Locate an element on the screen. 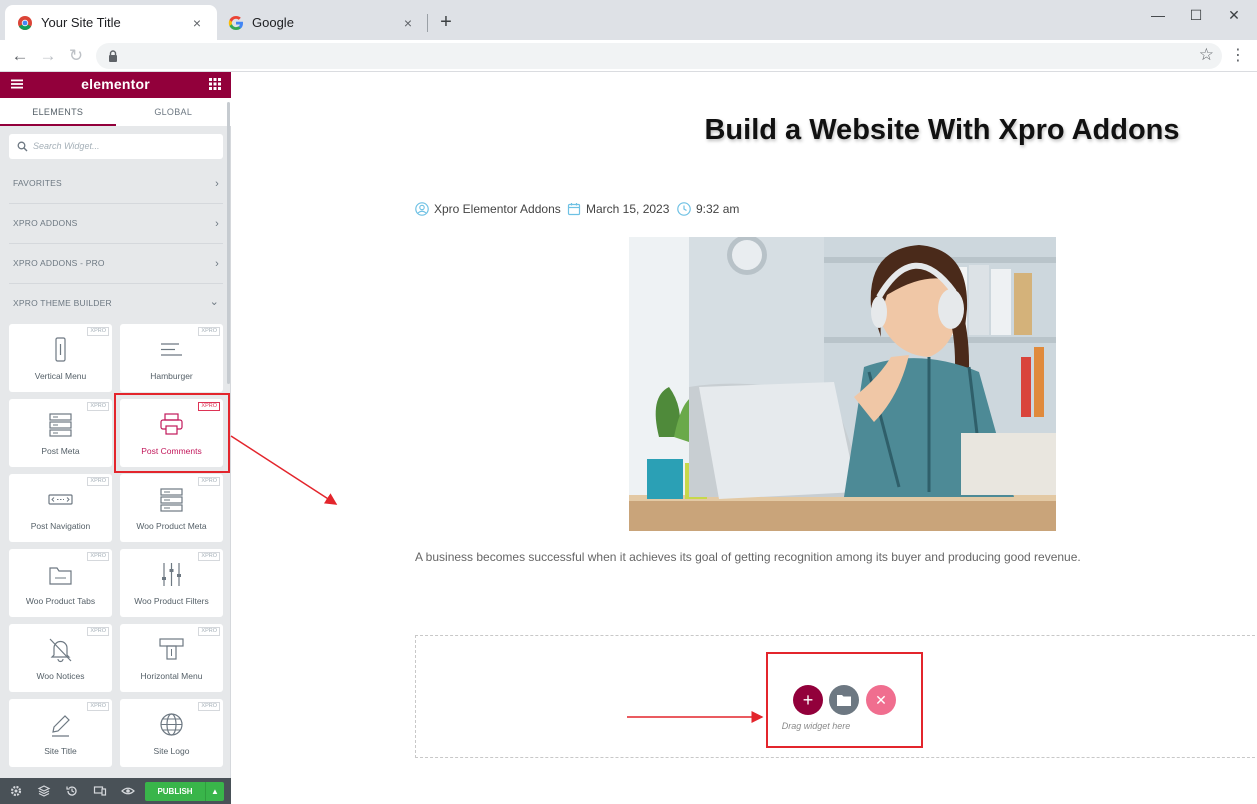  hamburger-icon is located at coordinates (171, 349).